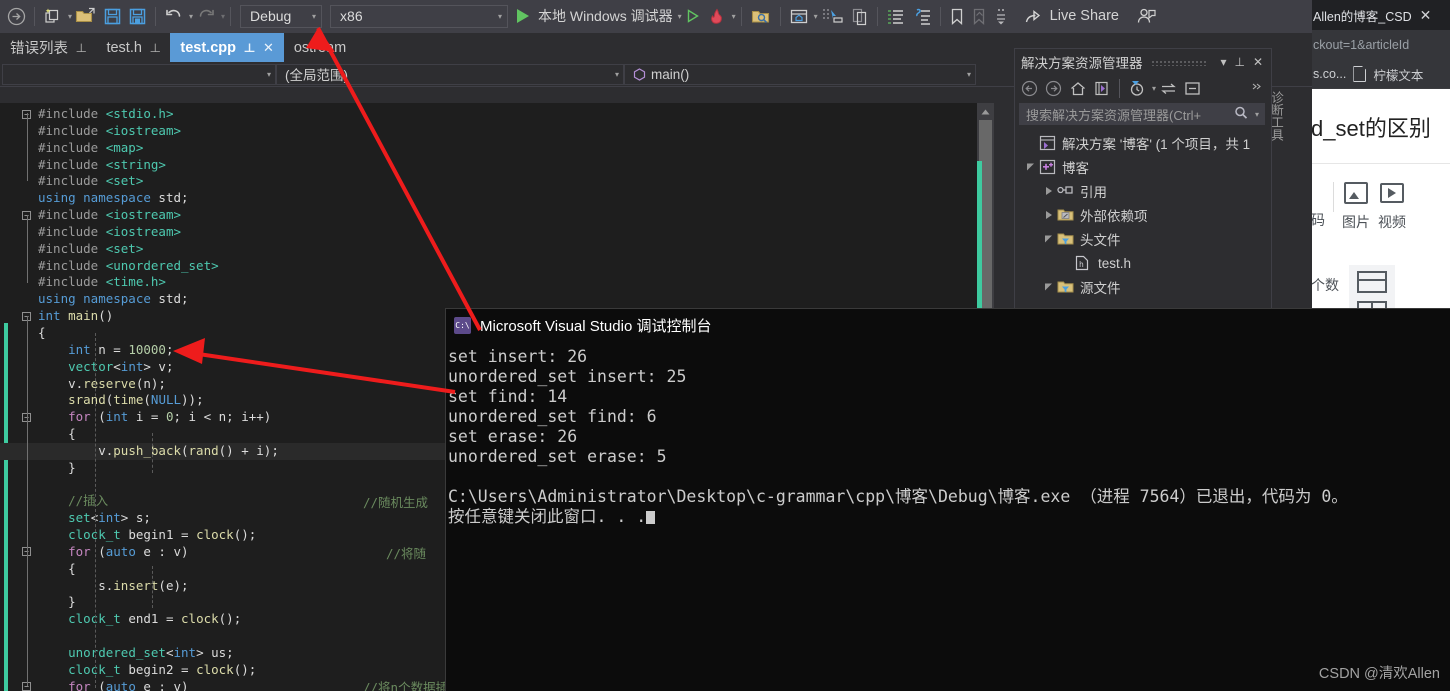  I want to click on collapse-all-icon, so click(1192, 88).